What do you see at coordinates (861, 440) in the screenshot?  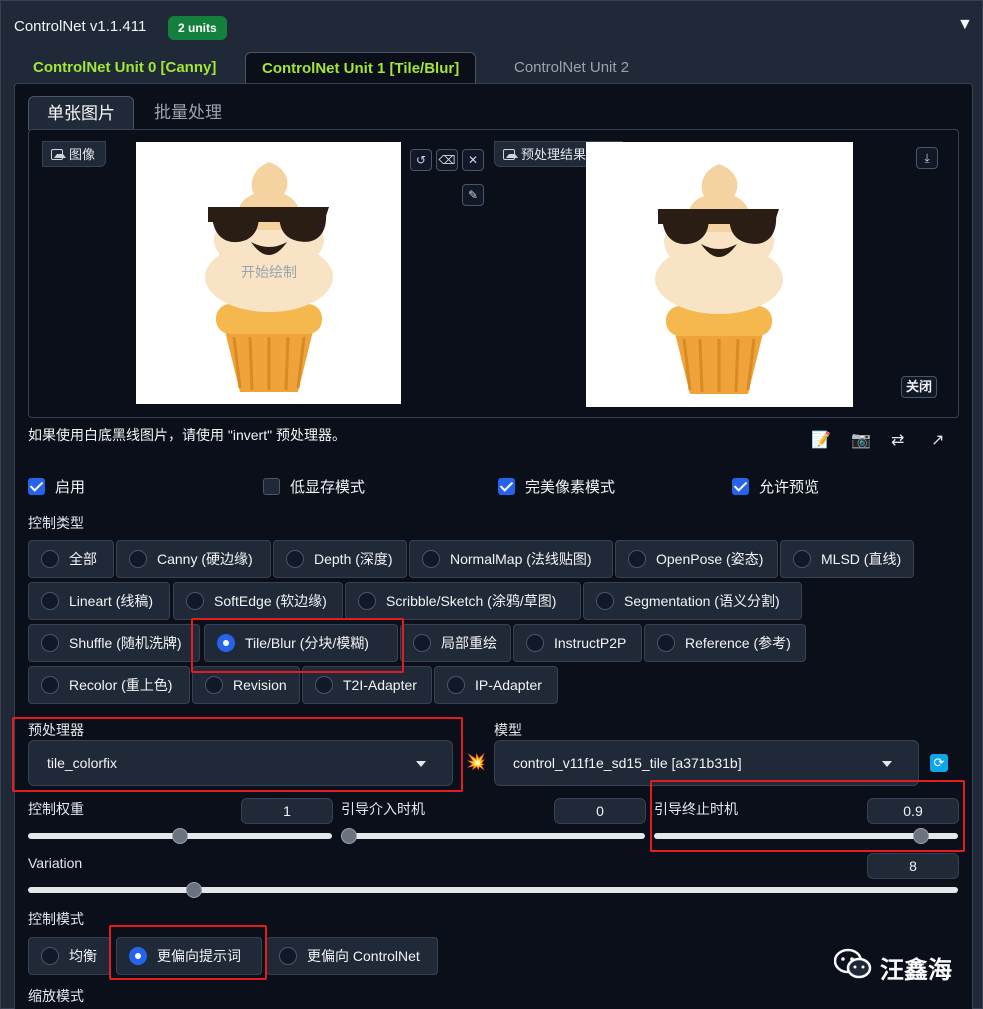 I see `camera-icon: 📷` at bounding box center [861, 440].